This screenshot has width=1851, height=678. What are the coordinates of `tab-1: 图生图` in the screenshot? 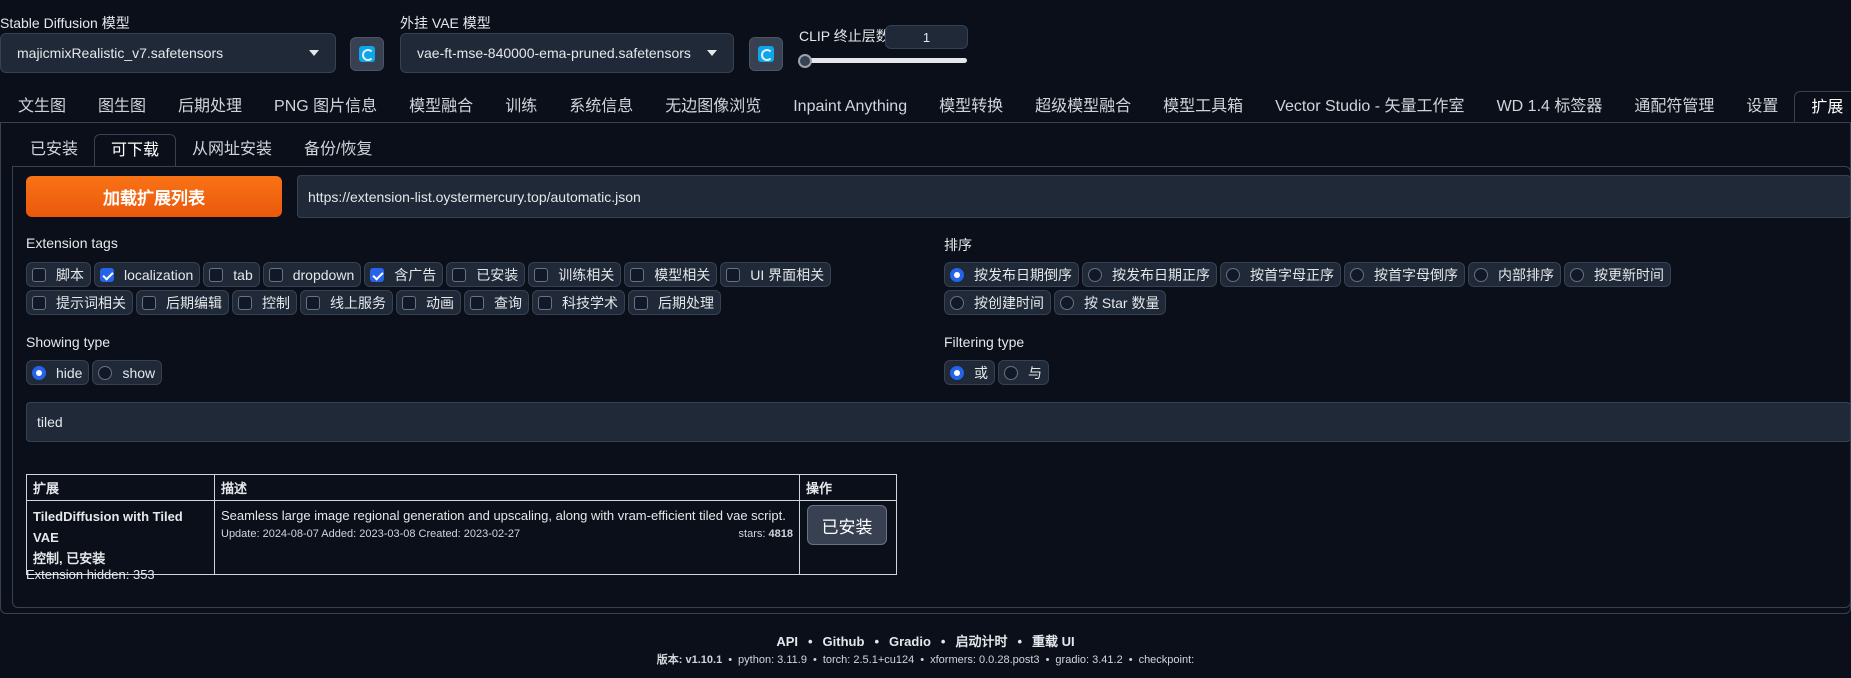 It's located at (122, 107).